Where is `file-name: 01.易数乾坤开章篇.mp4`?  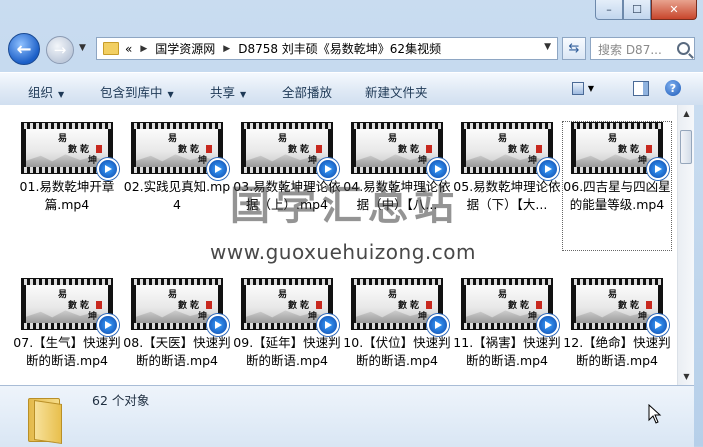
file-name: 01.易数乾坤开章篇.mp4 is located at coordinates (67, 195).